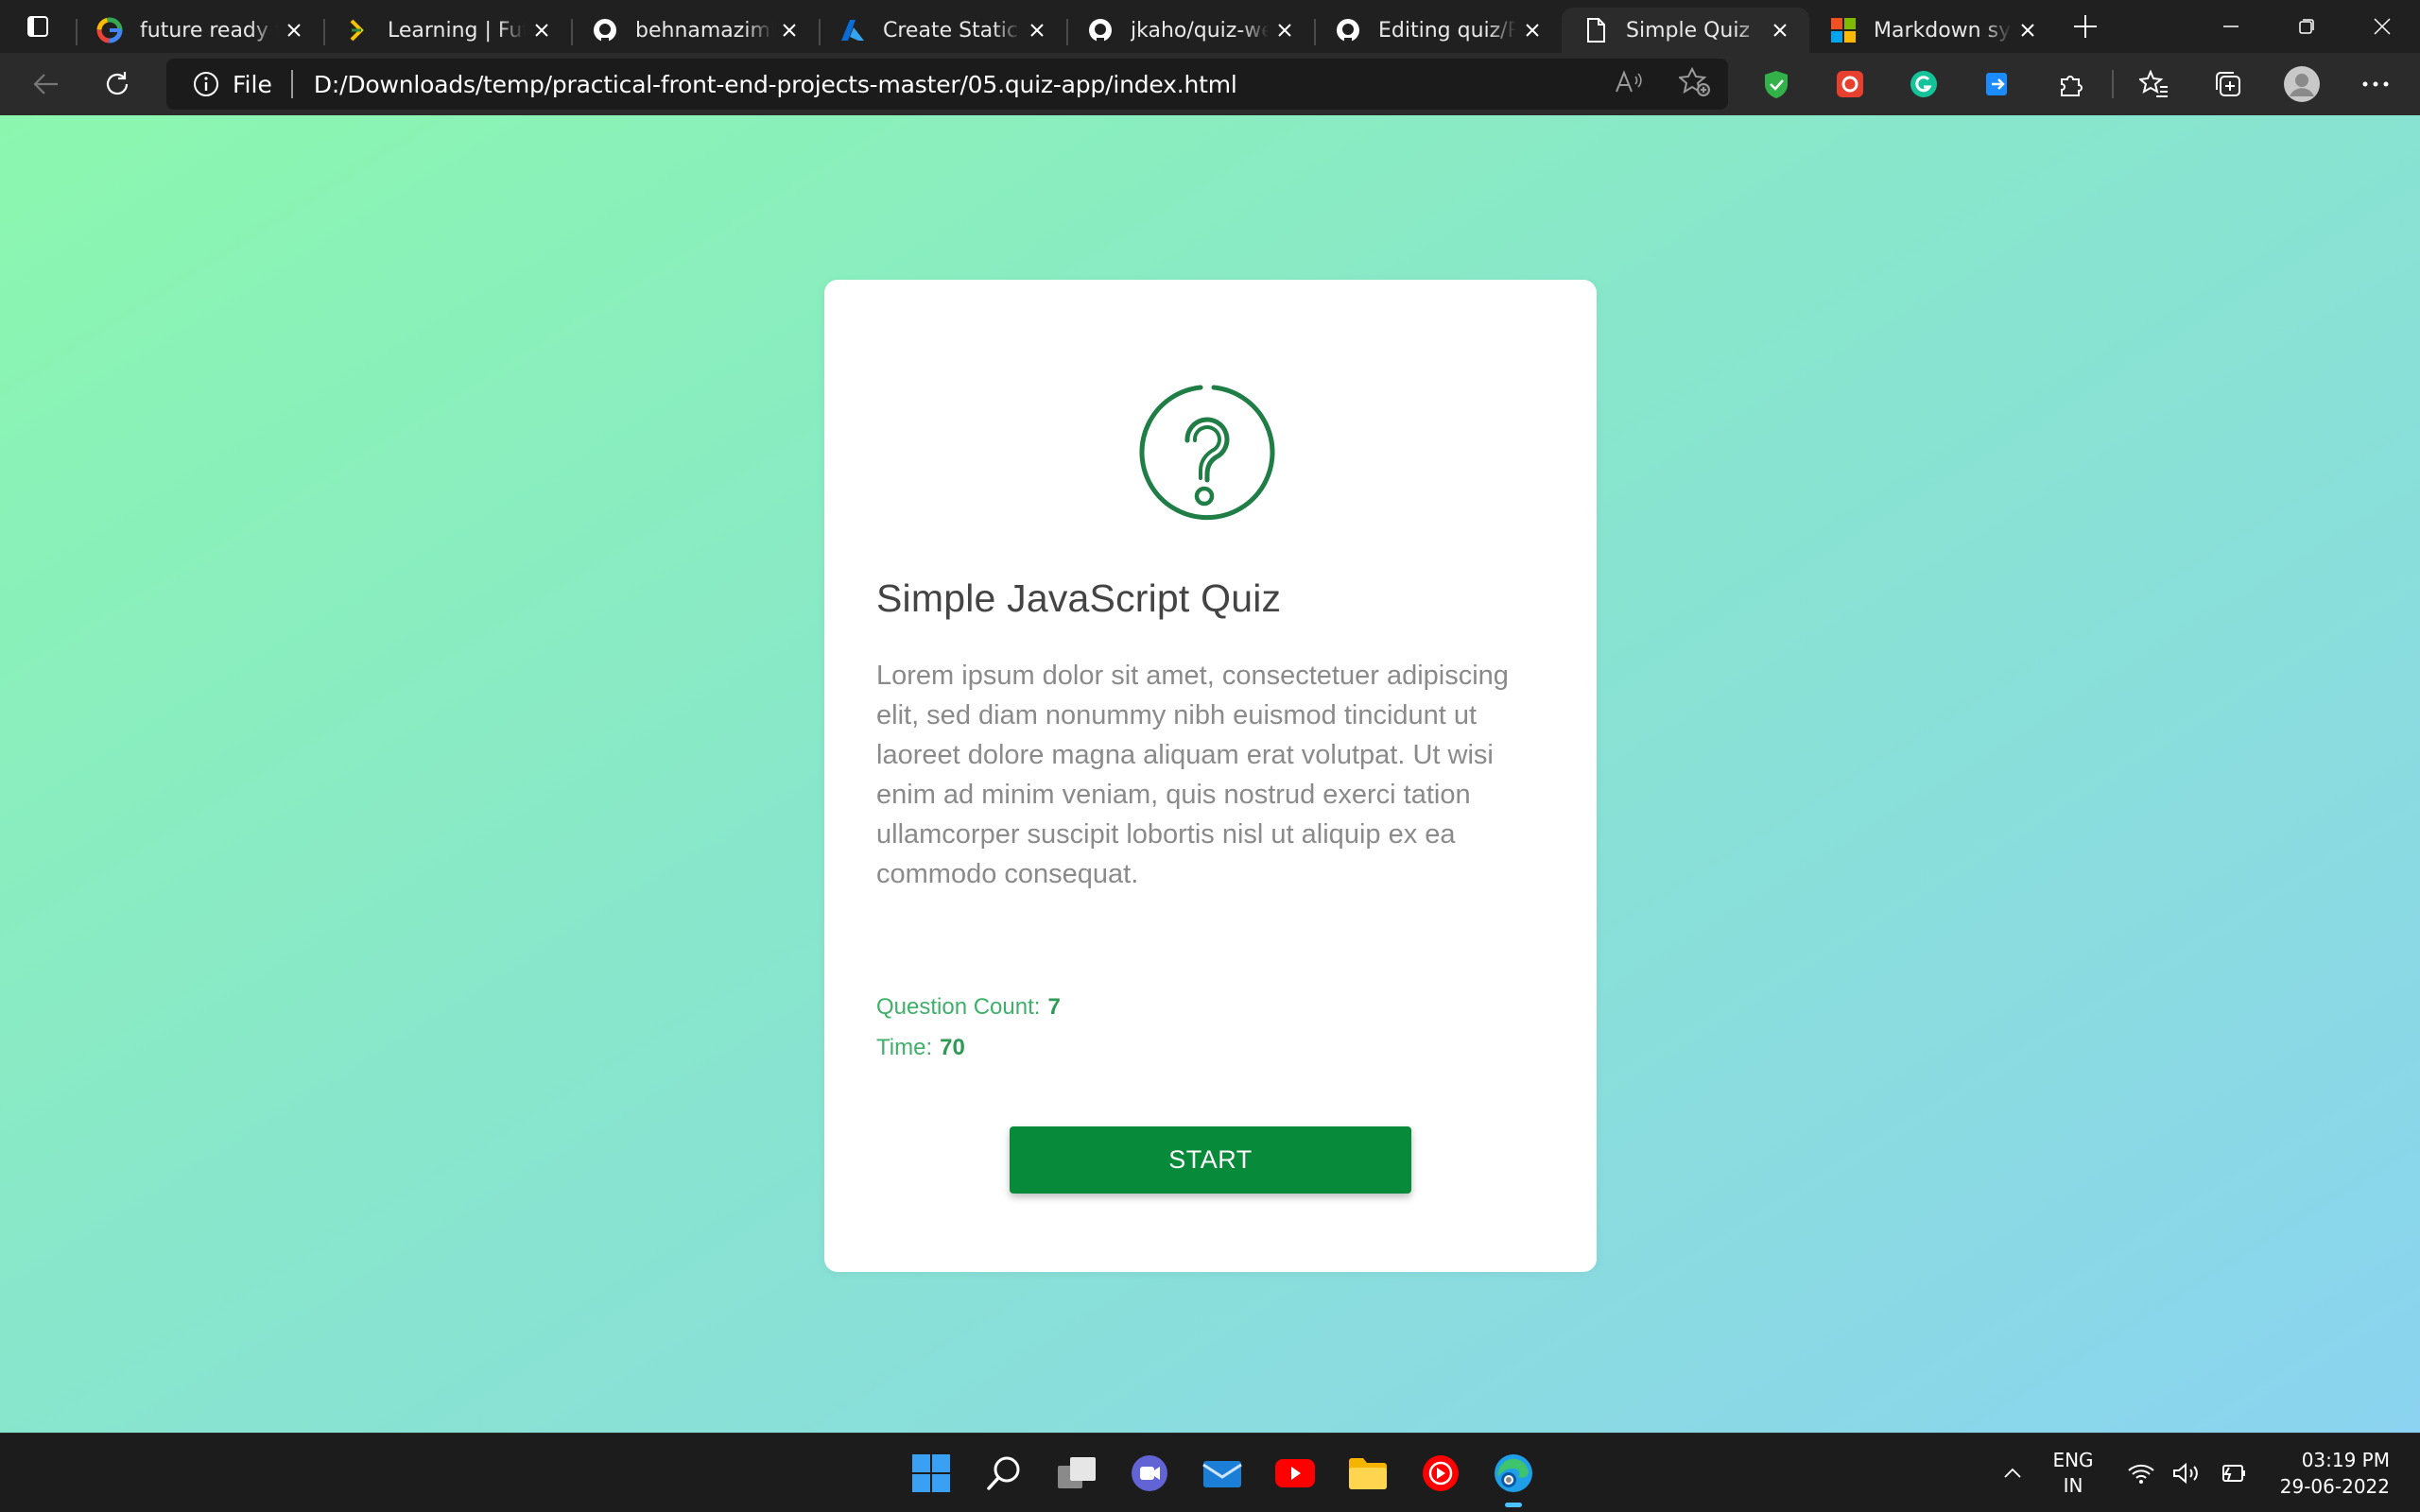  What do you see at coordinates (2154, 84) in the screenshot?
I see `favorites-icon` at bounding box center [2154, 84].